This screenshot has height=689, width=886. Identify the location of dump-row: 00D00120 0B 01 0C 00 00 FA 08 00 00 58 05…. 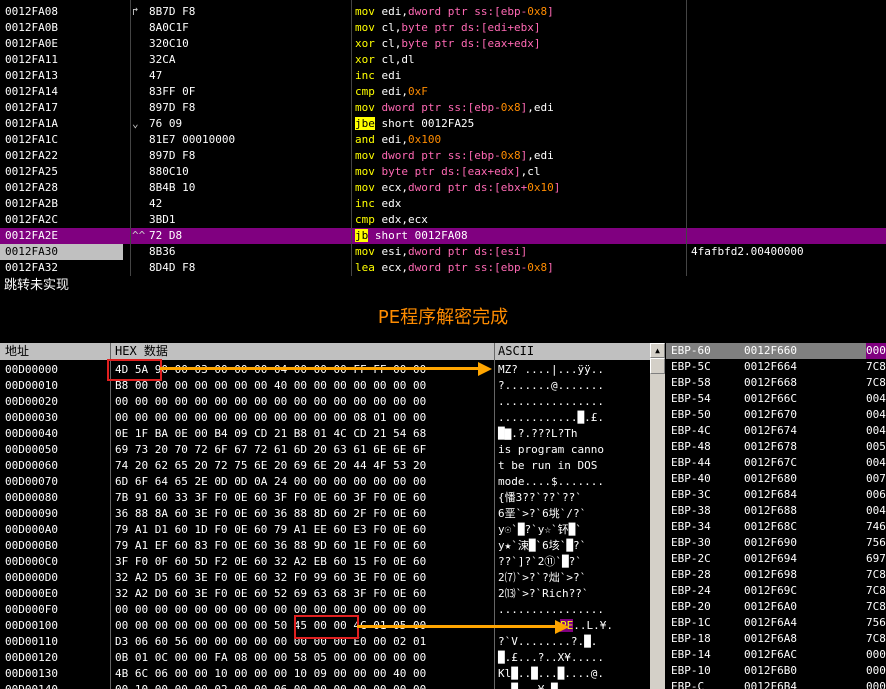
(325, 658).